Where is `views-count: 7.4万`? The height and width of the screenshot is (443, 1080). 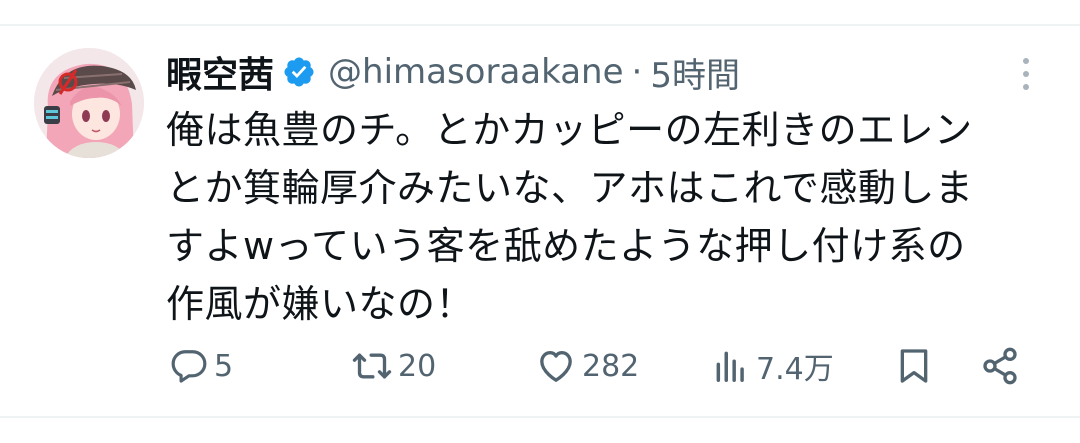 views-count: 7.4万 is located at coordinates (795, 369).